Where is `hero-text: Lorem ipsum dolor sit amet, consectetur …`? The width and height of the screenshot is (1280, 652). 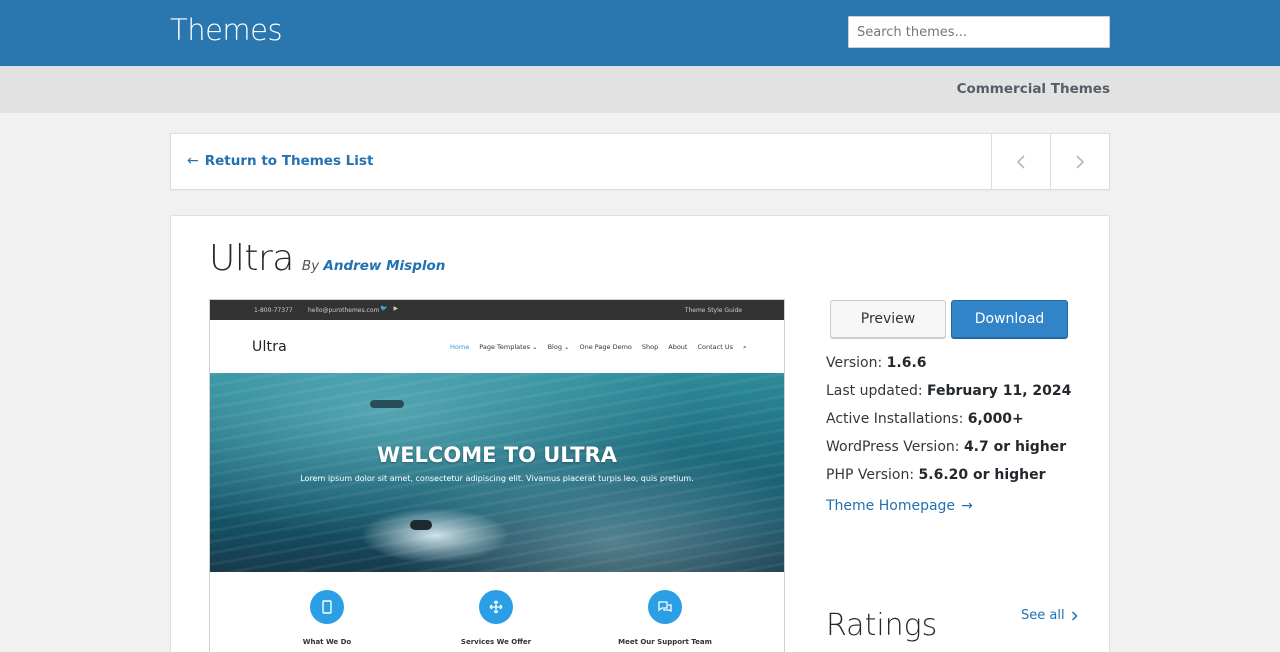 hero-text: Lorem ipsum dolor sit amet, consectetur … is located at coordinates (497, 478).